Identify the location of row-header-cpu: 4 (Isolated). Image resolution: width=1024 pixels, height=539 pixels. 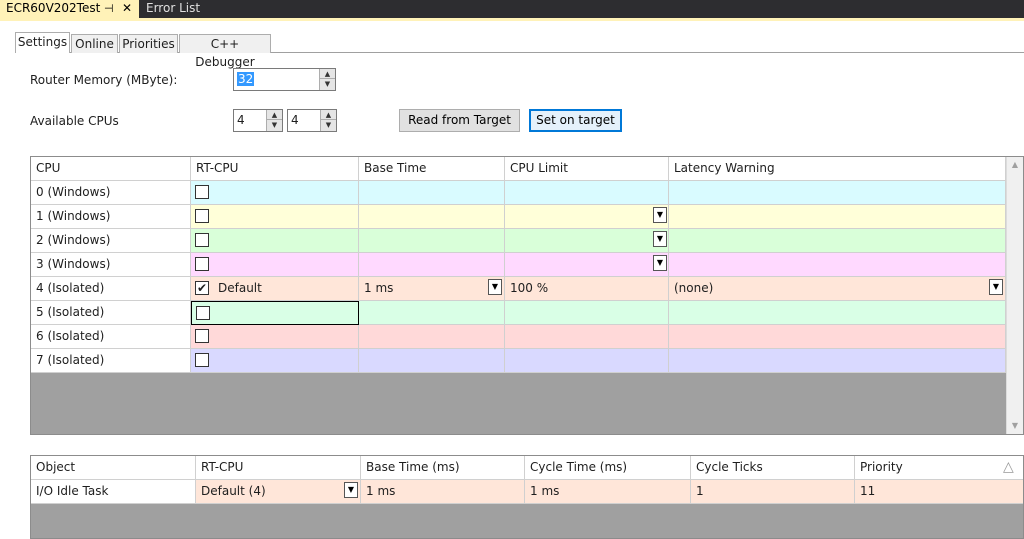
(111, 289).